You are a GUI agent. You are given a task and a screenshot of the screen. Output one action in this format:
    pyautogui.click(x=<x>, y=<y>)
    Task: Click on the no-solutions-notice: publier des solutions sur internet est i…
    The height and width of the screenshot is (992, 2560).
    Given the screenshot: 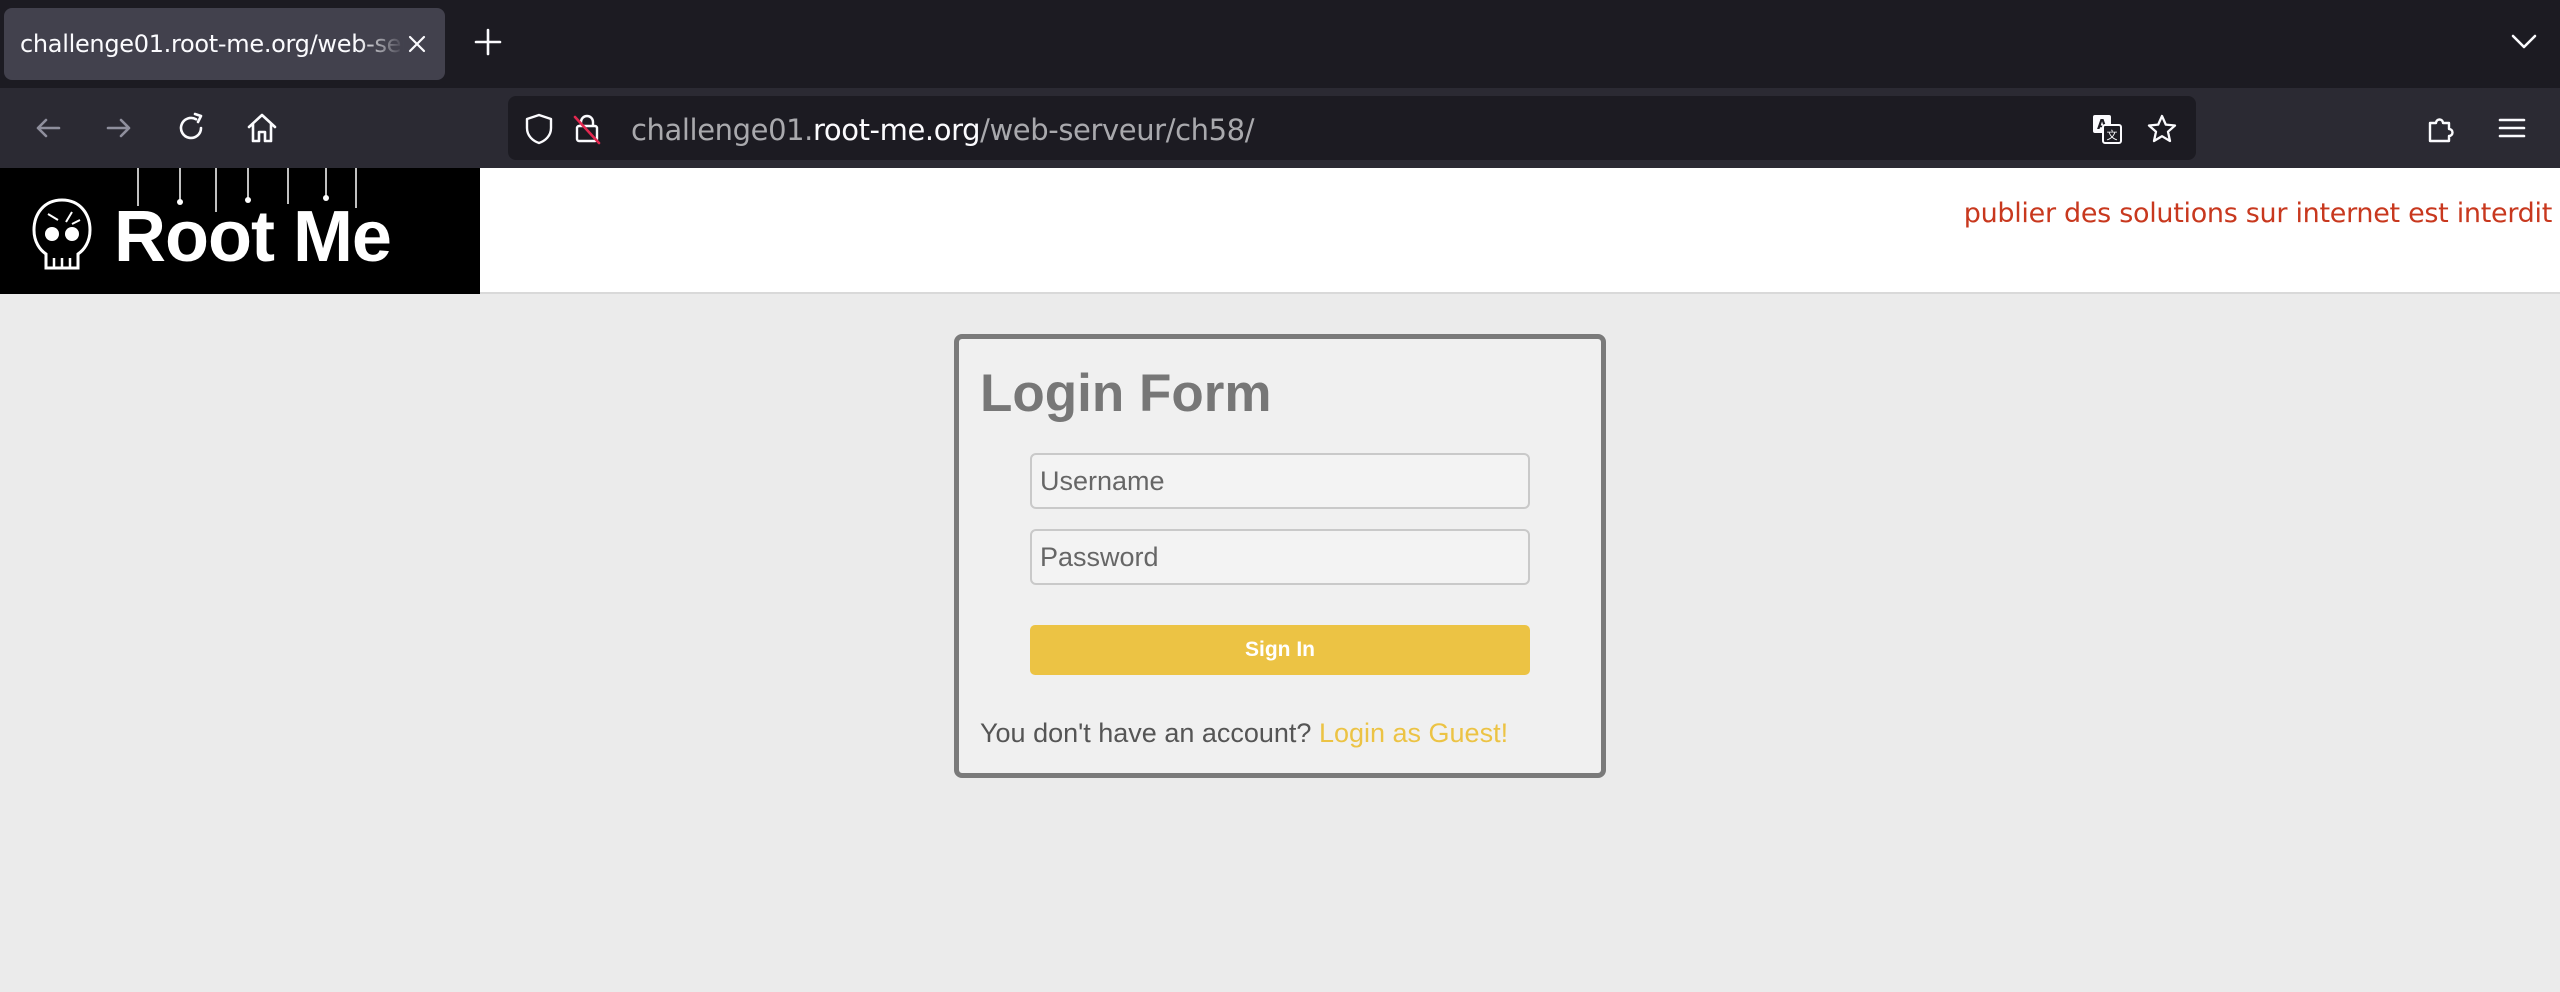 What is the action you would take?
    pyautogui.click(x=2258, y=213)
    